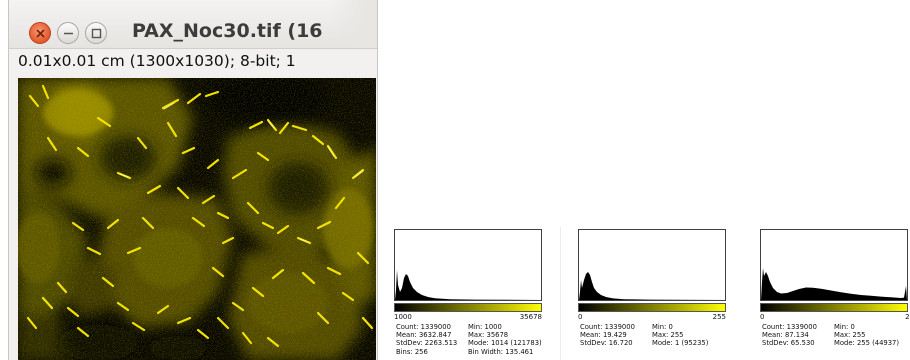 The width and height of the screenshot is (910, 360). Describe the element at coordinates (560, 293) in the screenshot. I see `separator` at that location.